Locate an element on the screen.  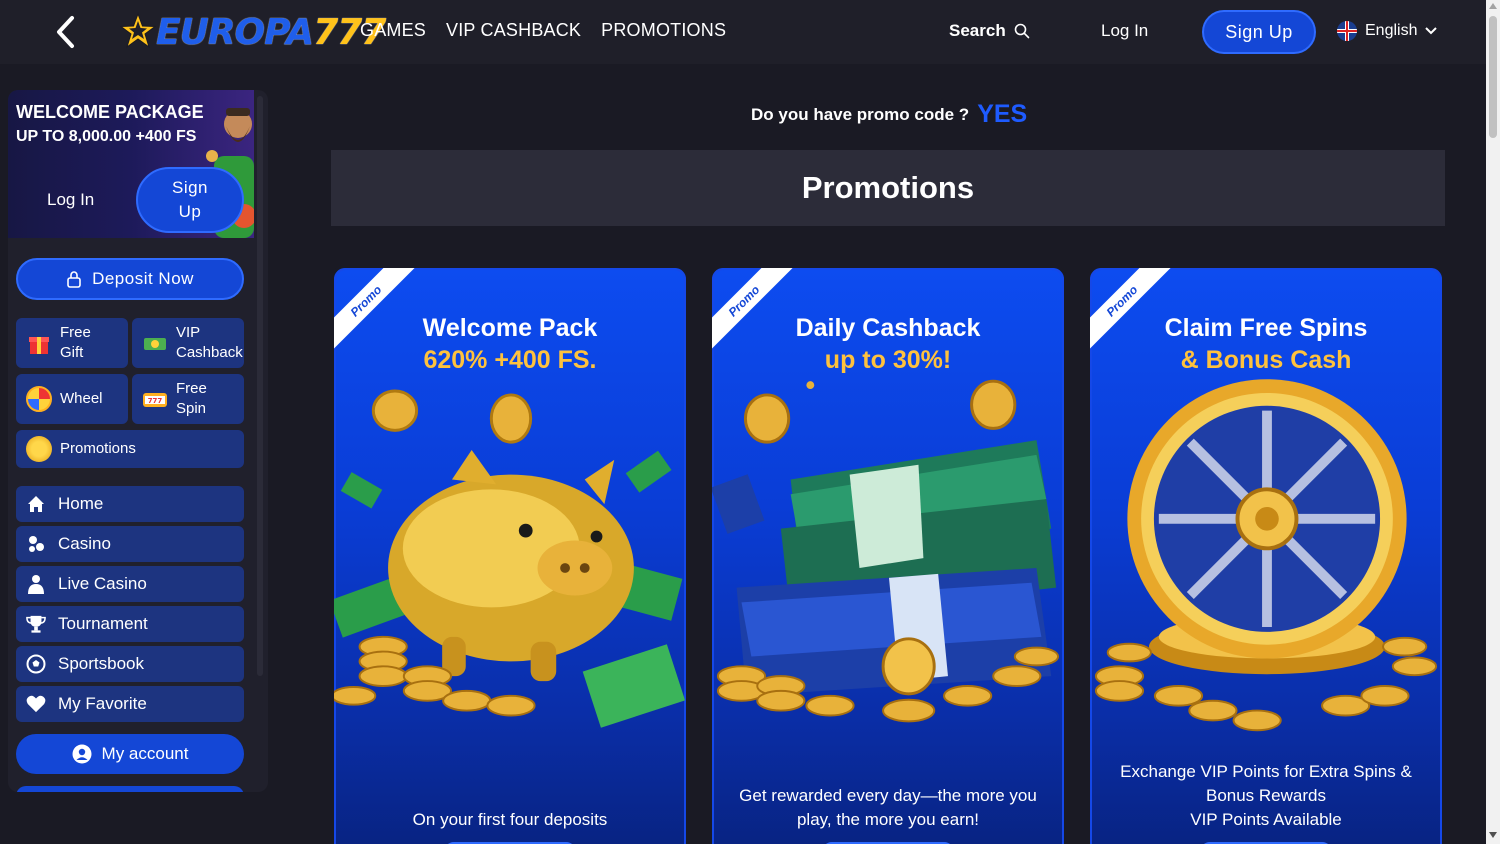
sidebar-item-sportsbook: Sportsbook is located at coordinates (130, 664).